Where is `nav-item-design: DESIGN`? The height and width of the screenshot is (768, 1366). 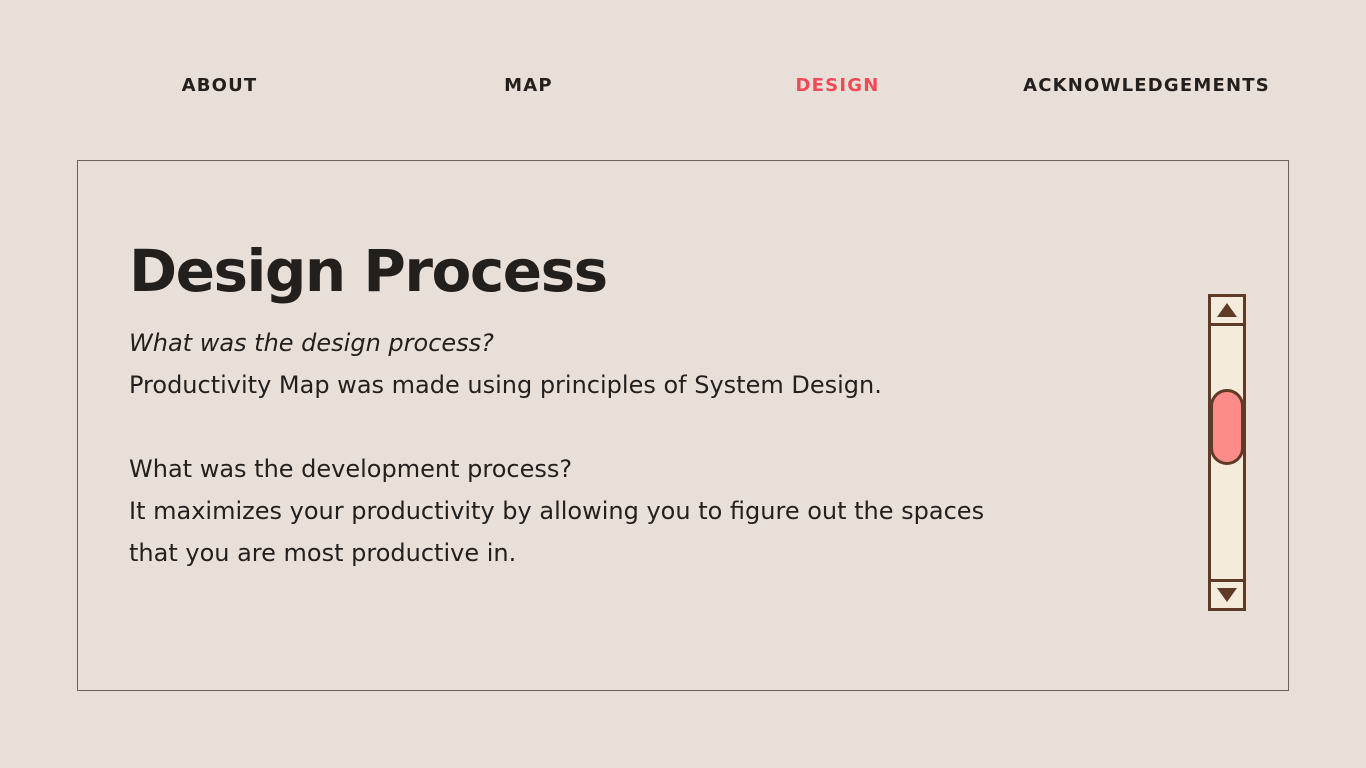 nav-item-design: DESIGN is located at coordinates (837, 86).